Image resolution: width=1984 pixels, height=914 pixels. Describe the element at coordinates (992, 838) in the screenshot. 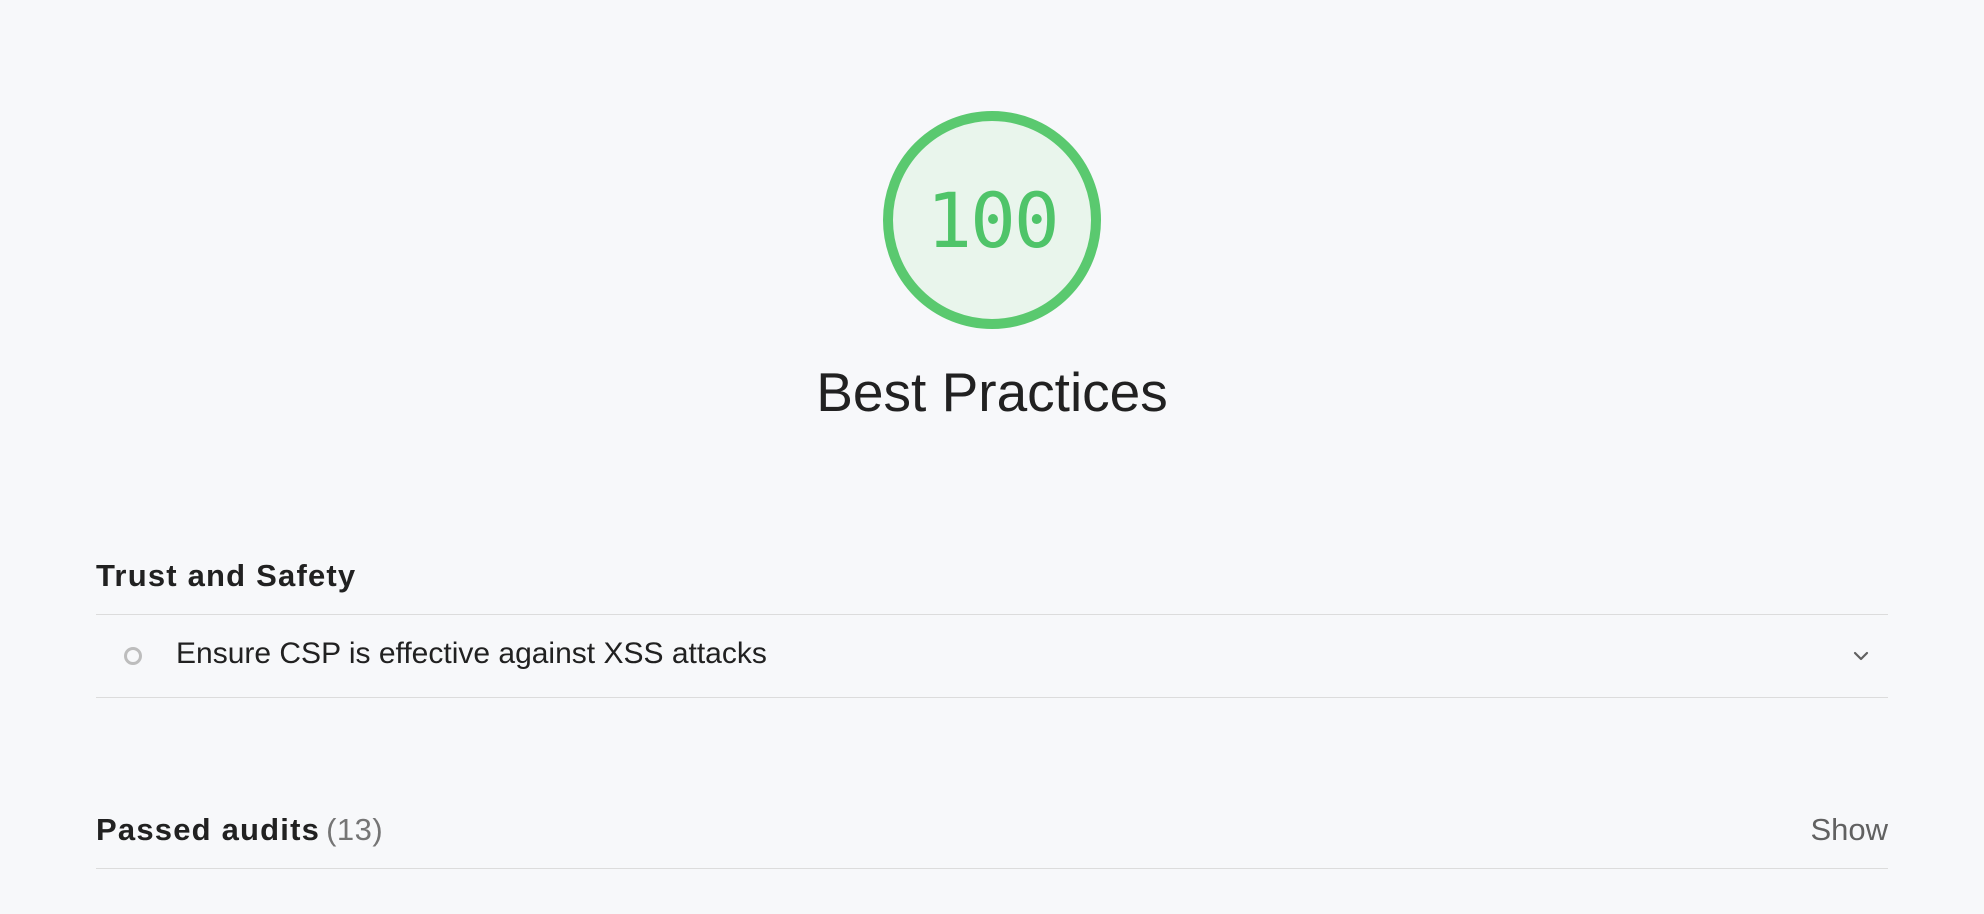

I see `passed-audits-header: Passed audits (13) Show` at that location.